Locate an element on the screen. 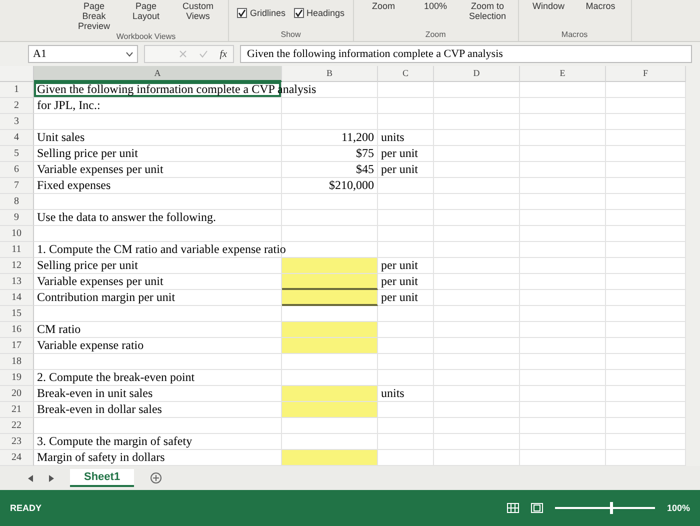  cell-text: Use the data to answer the following. is located at coordinates (126, 217).